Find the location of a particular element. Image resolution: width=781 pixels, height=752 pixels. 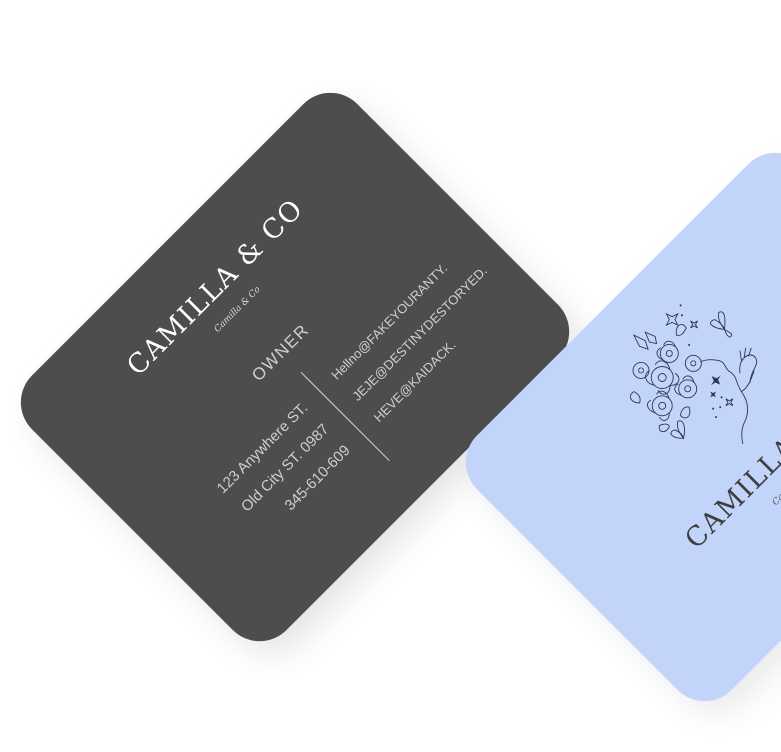

woman-with-flowers-and-butterflies-icon is located at coordinates (693, 374).